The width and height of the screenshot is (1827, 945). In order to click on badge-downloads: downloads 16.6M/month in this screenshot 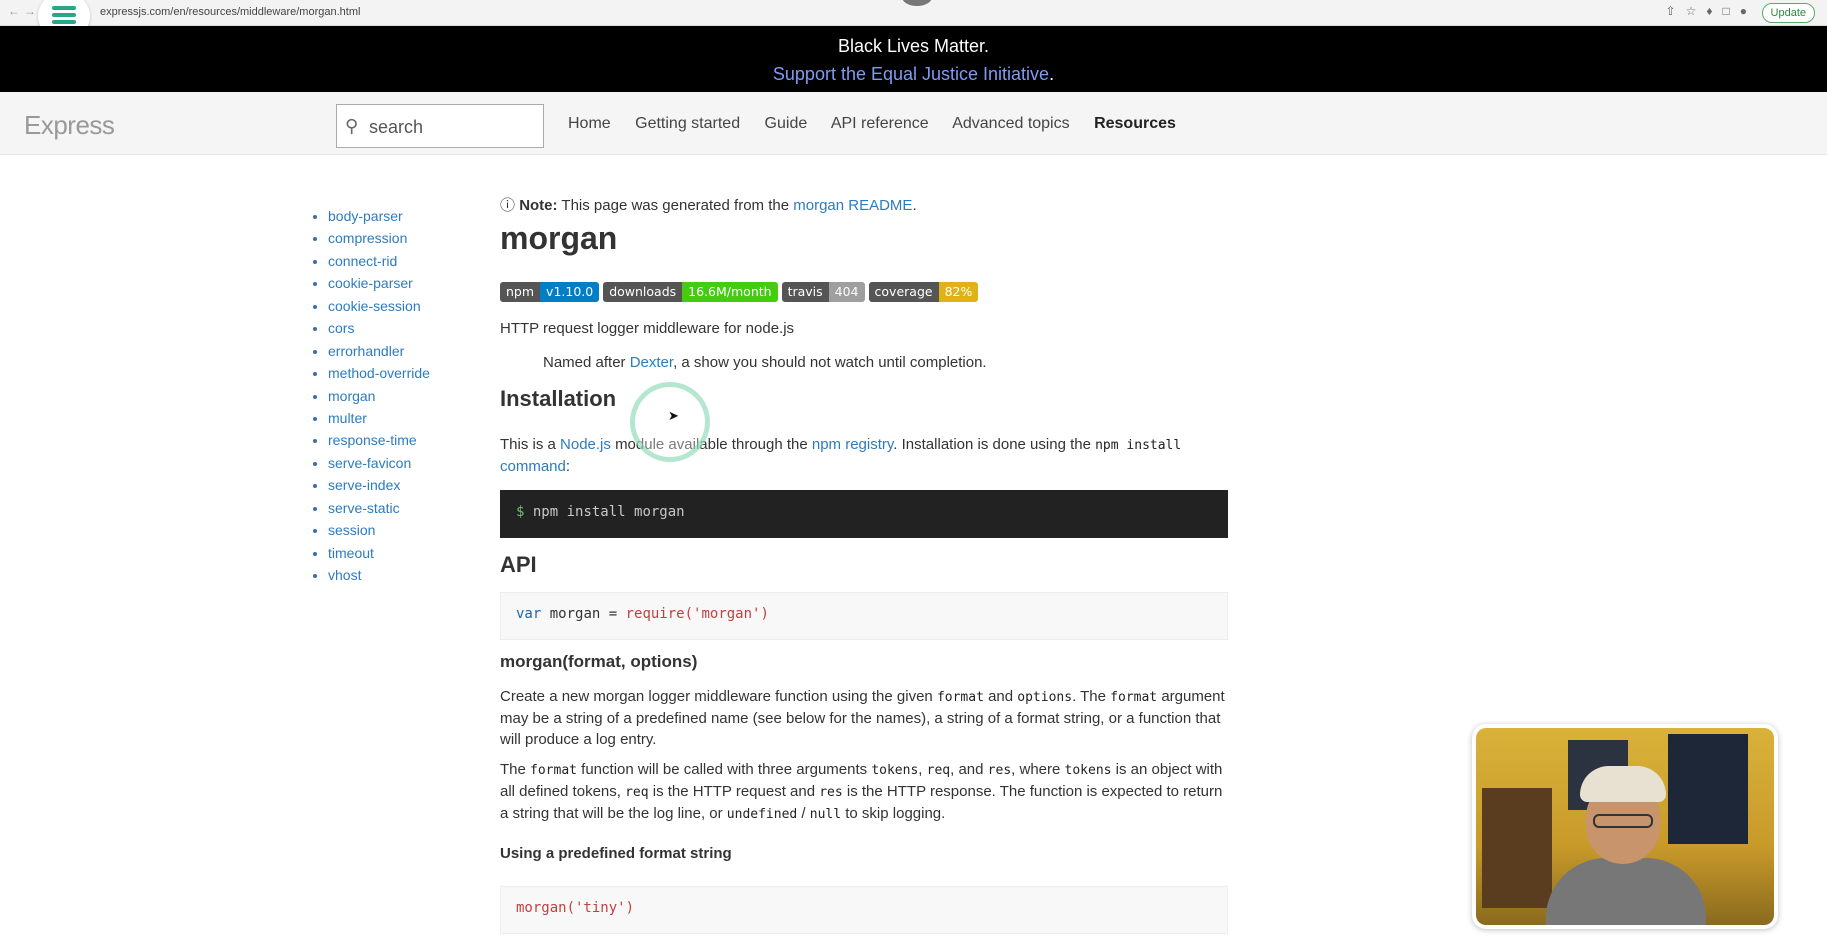, I will do `click(690, 292)`.